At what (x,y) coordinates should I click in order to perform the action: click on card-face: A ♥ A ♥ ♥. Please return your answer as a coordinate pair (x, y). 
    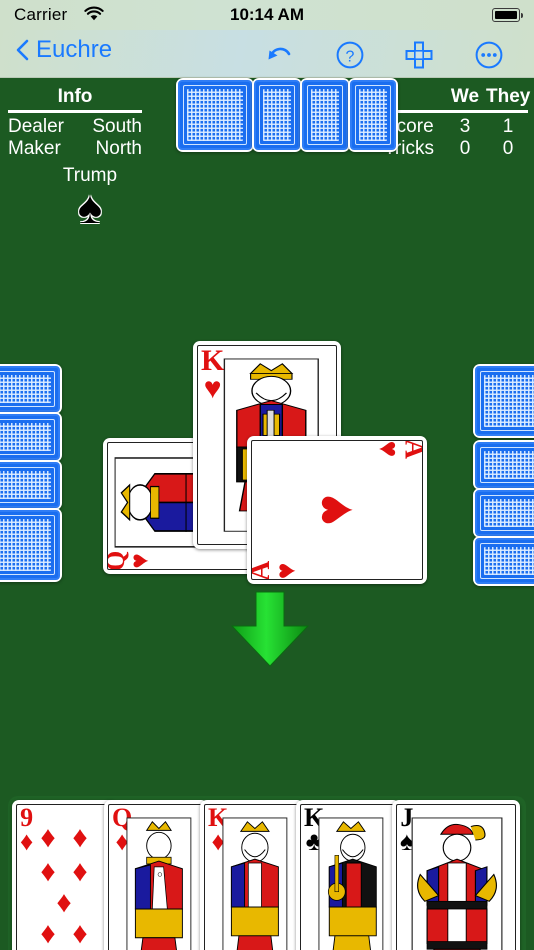
    Looking at the image, I should click on (337, 510).